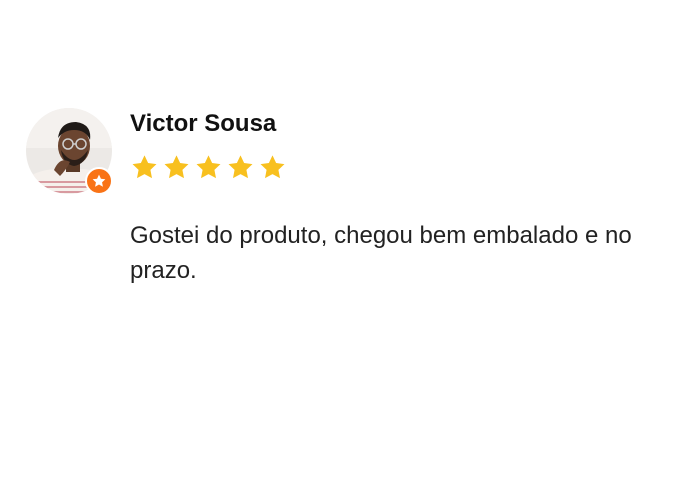 The width and height of the screenshot is (700, 500). I want to click on star-rating, so click(208, 168).